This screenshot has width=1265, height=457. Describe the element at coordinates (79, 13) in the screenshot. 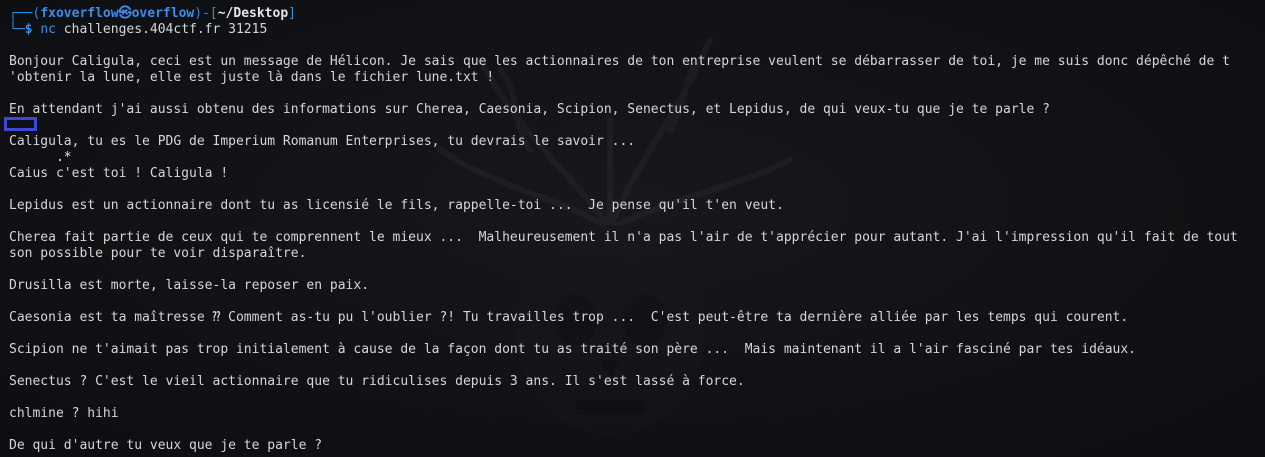

I see `prompt-username: fxoverflow` at that location.